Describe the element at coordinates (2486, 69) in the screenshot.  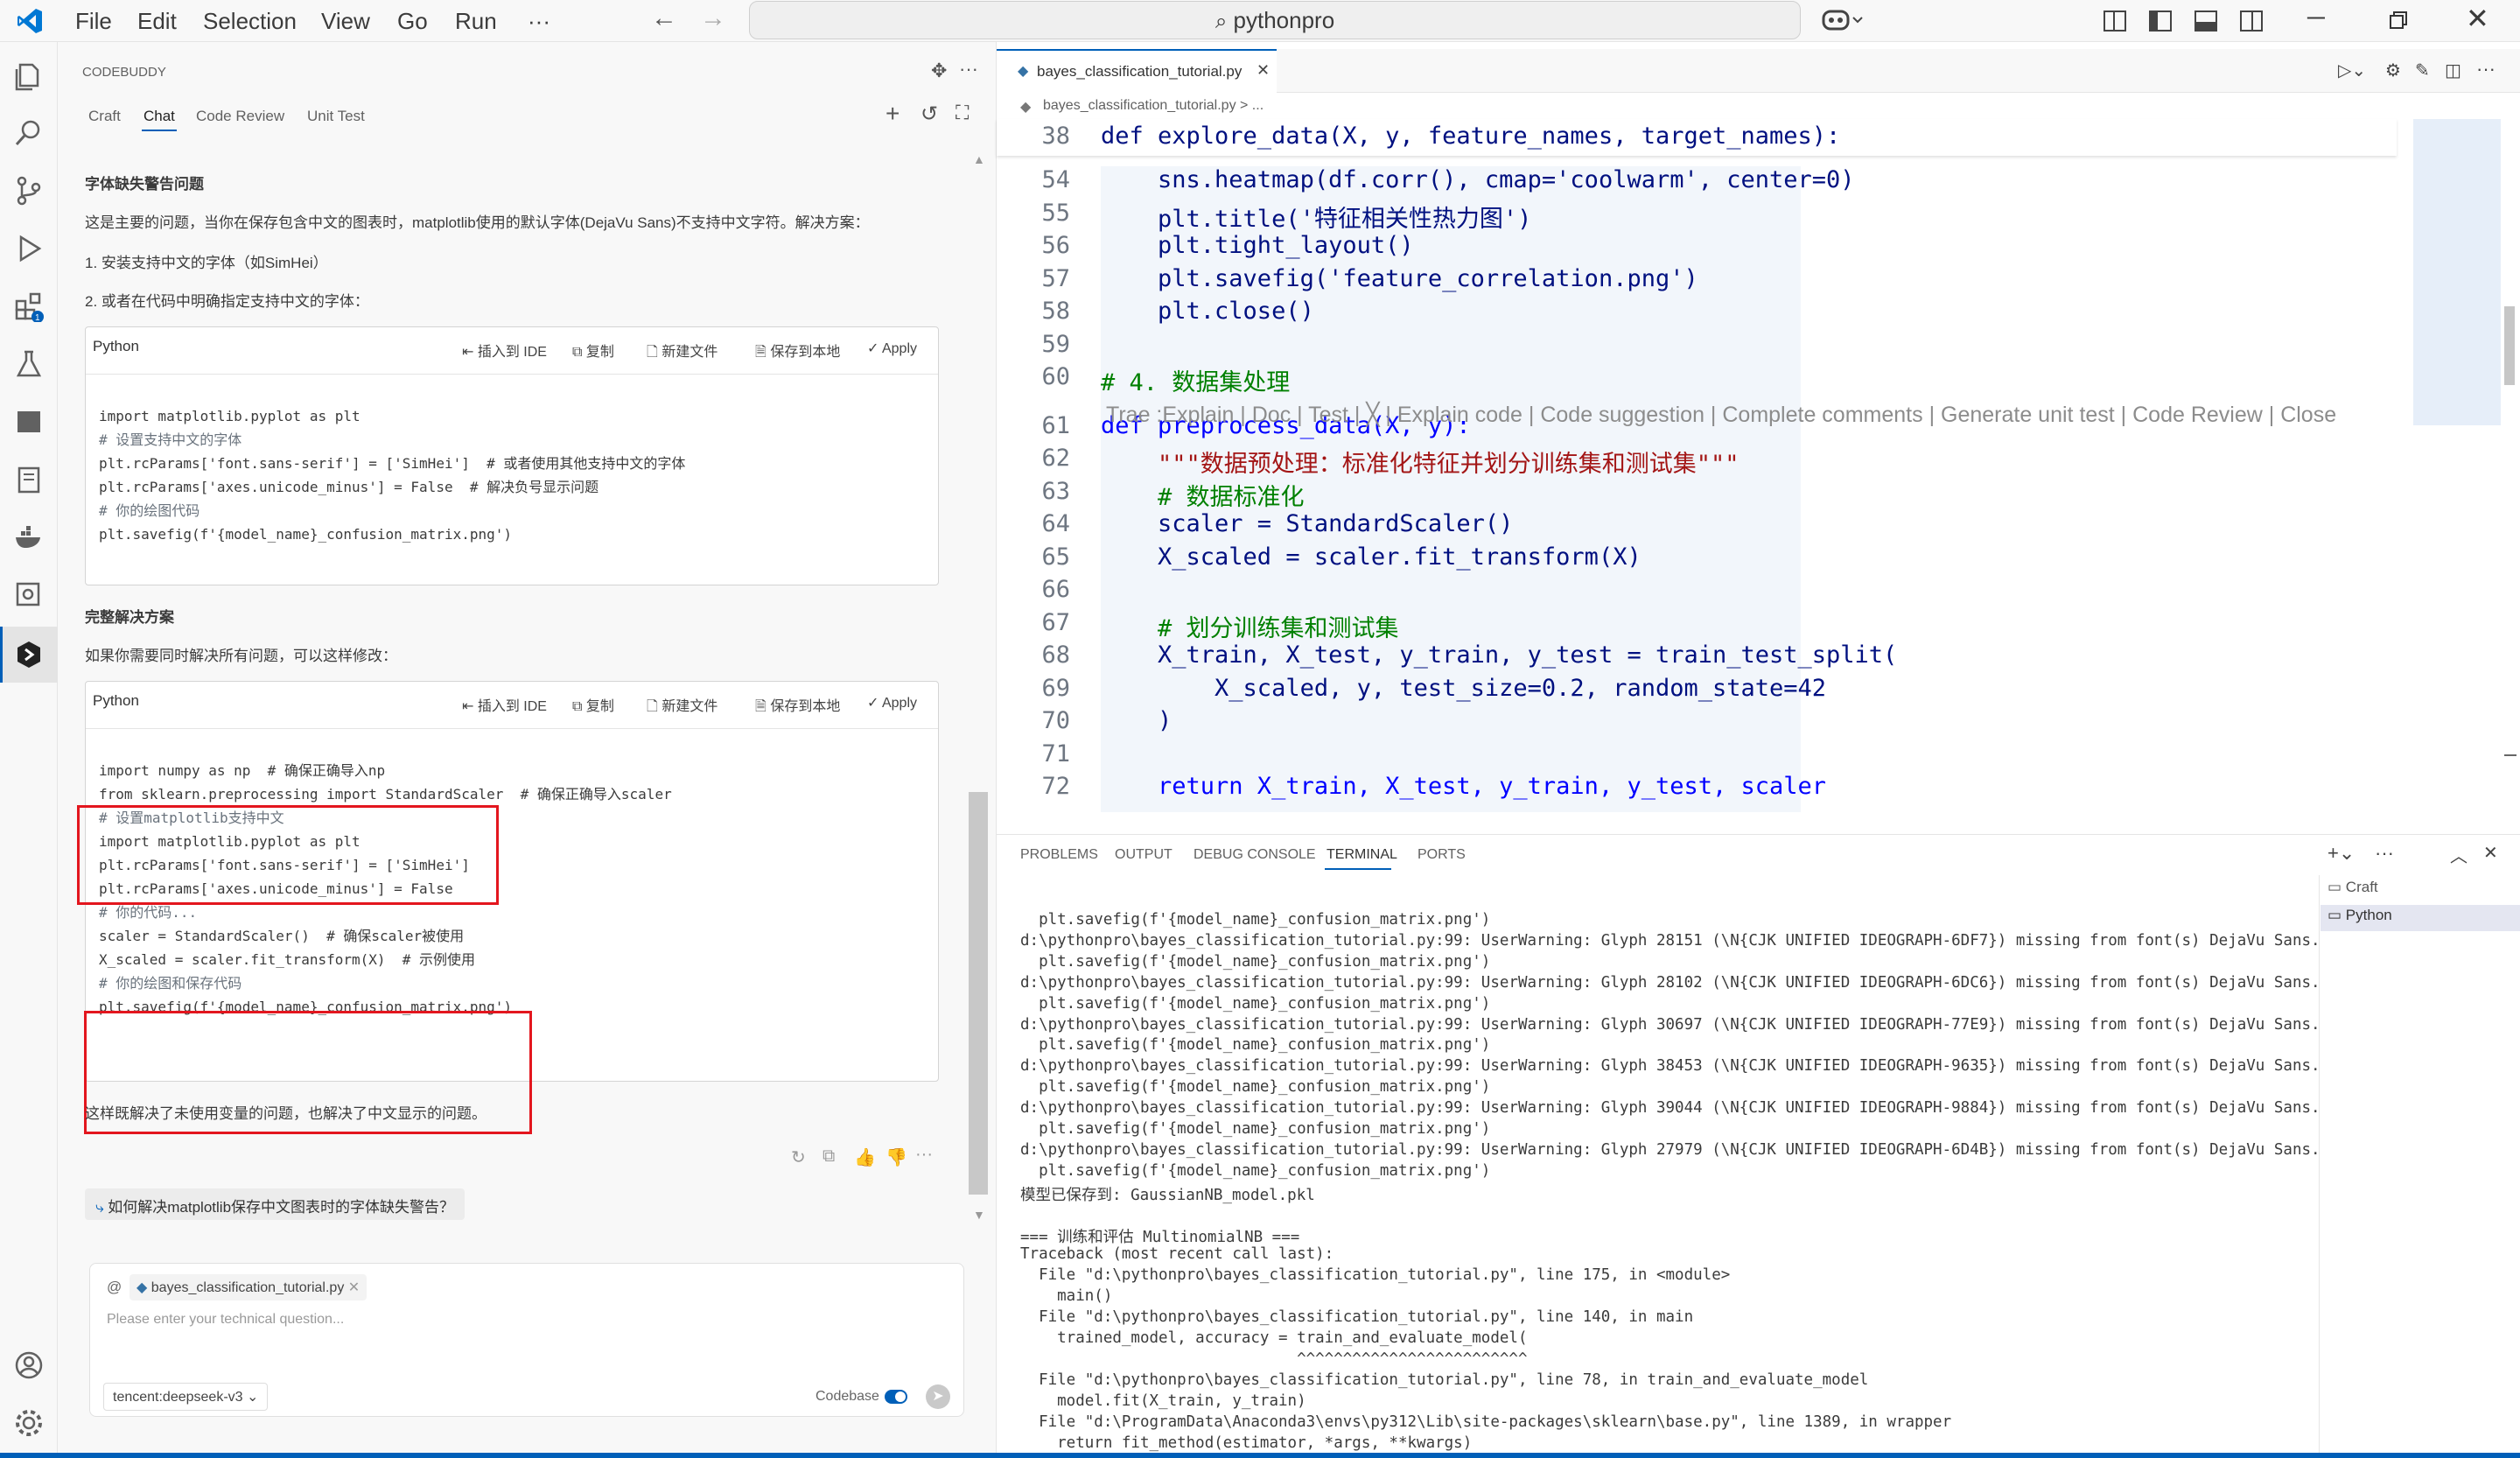
I see `more-actions-icon: ···` at that location.